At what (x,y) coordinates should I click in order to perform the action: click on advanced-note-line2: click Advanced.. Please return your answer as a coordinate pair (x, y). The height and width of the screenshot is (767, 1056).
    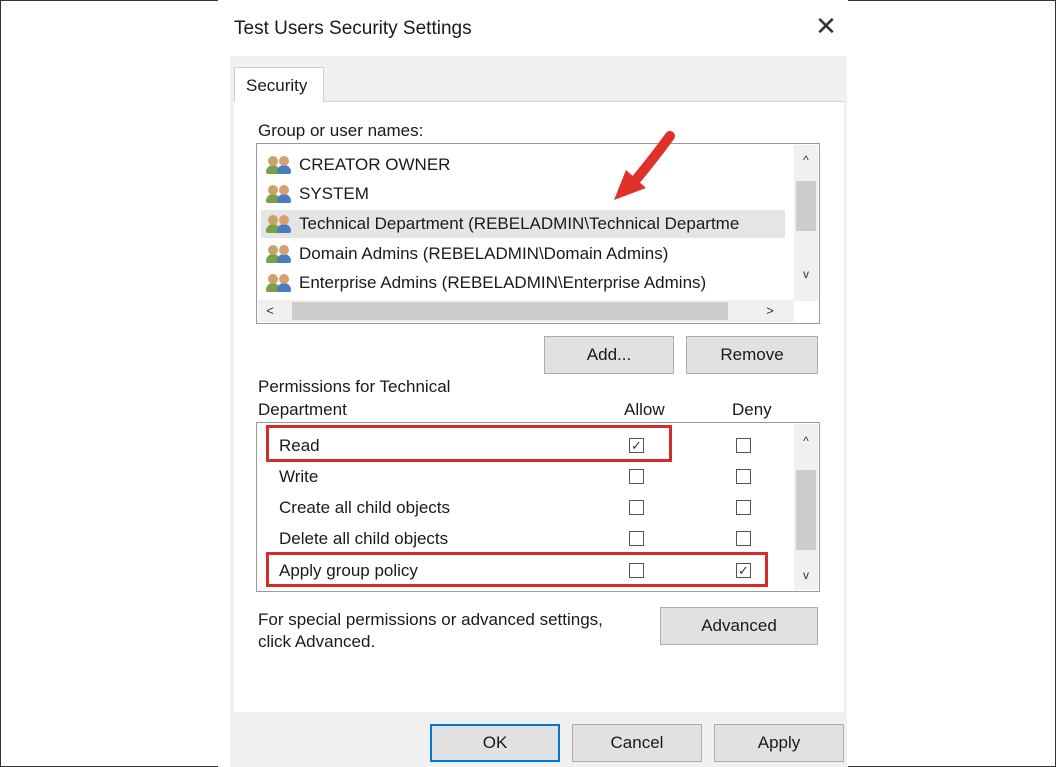
    Looking at the image, I should click on (317, 641).